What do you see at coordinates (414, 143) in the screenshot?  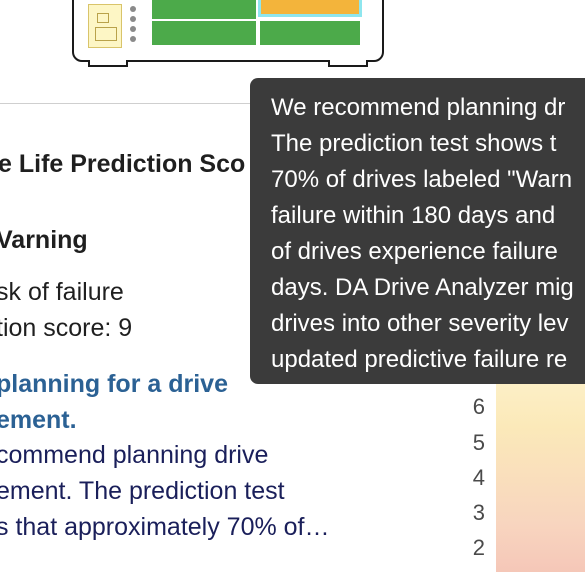 I see `tooltip-line: The prediction test shows t` at bounding box center [414, 143].